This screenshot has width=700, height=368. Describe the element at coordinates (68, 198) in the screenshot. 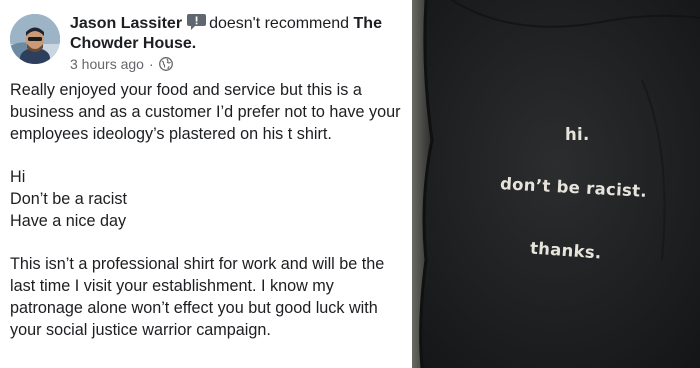

I see `review-line: Don’t be a racist` at that location.